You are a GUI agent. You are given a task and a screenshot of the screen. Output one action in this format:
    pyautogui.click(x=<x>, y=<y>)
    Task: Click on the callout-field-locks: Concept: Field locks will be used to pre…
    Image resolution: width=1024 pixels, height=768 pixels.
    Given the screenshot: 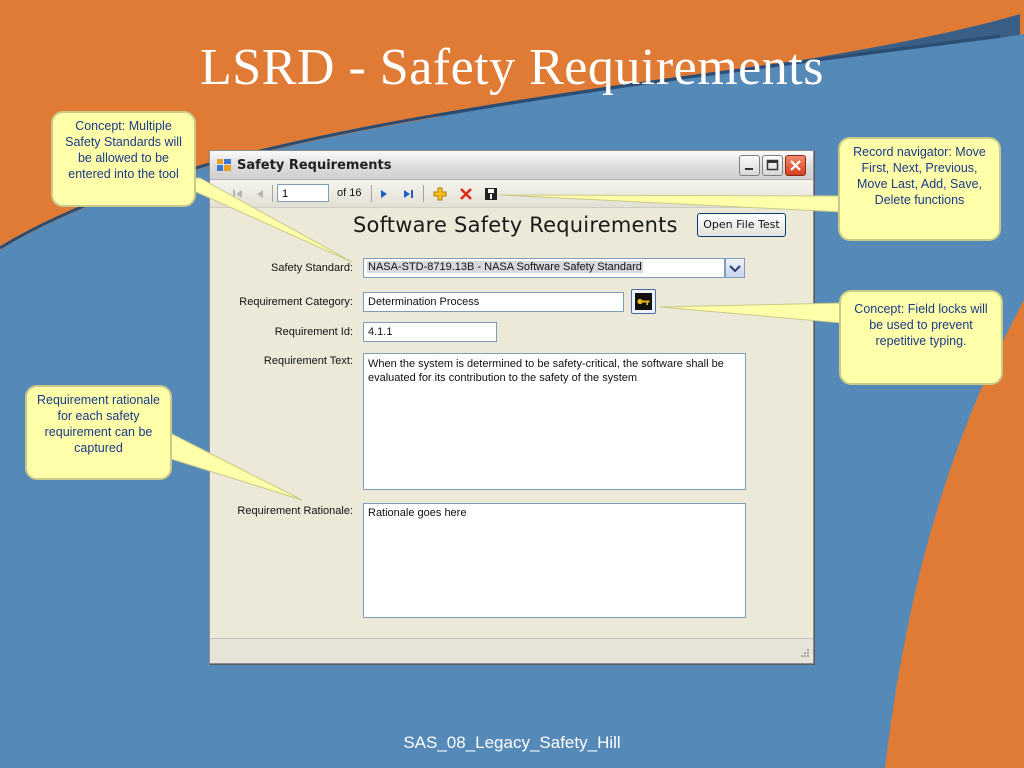 What is the action you would take?
    pyautogui.click(x=921, y=337)
    